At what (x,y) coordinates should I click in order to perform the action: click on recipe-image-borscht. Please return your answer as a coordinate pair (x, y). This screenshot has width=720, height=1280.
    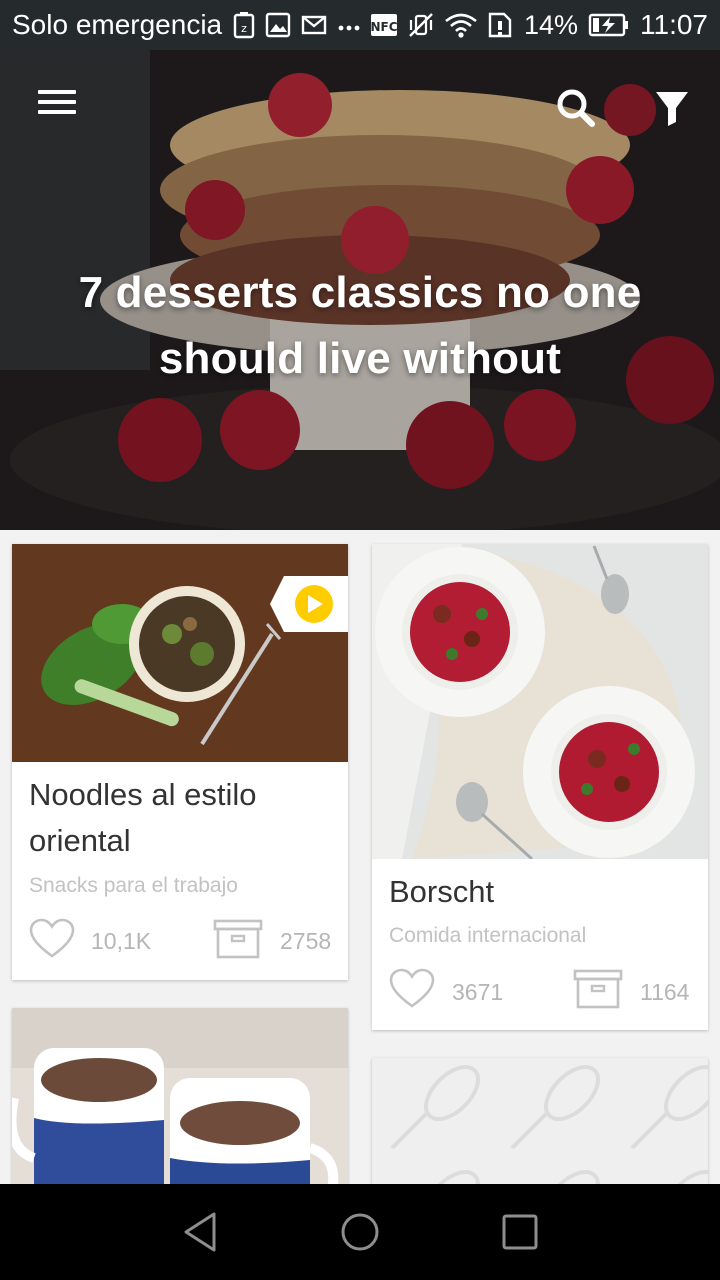
    Looking at the image, I should click on (540, 701).